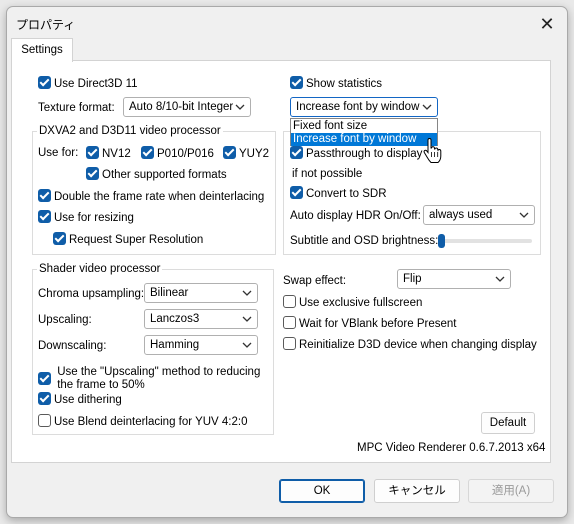 The height and width of the screenshot is (524, 574). What do you see at coordinates (185, 154) in the screenshot?
I see `p010-label: P010/P016` at bounding box center [185, 154].